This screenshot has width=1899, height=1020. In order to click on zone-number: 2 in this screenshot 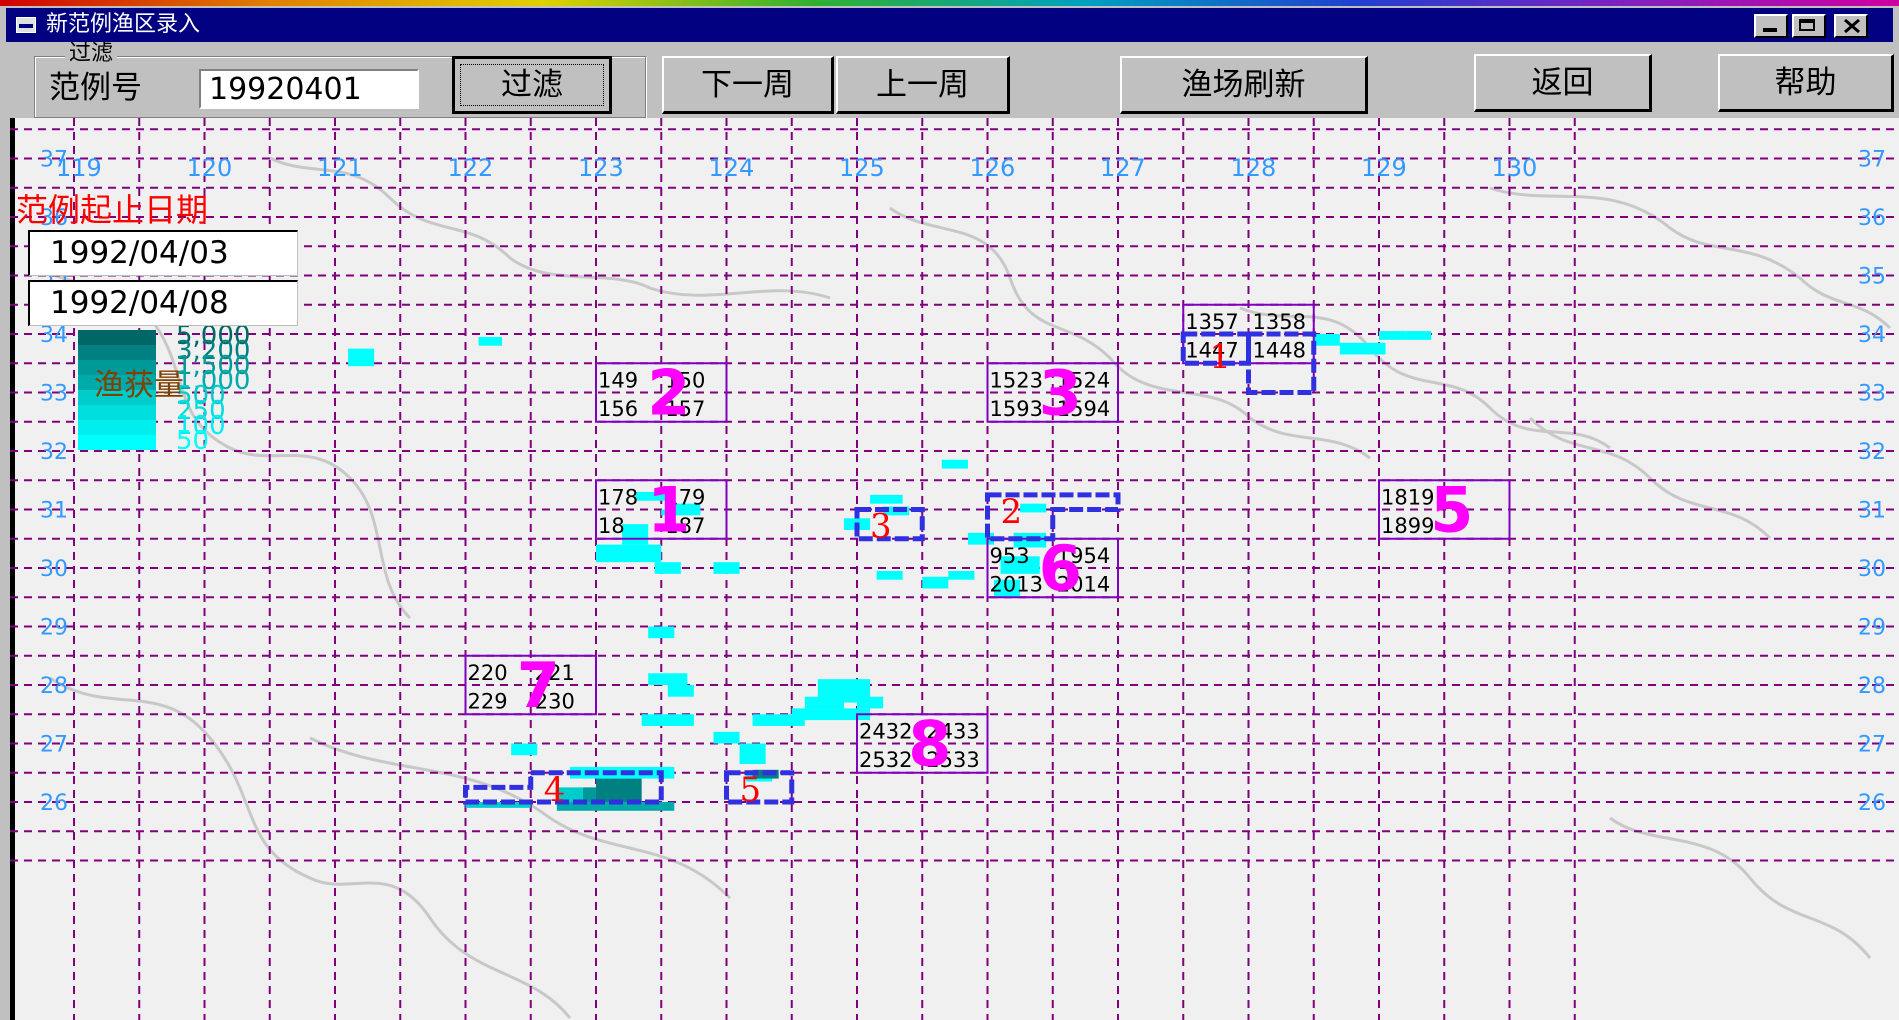, I will do `click(668, 393)`.